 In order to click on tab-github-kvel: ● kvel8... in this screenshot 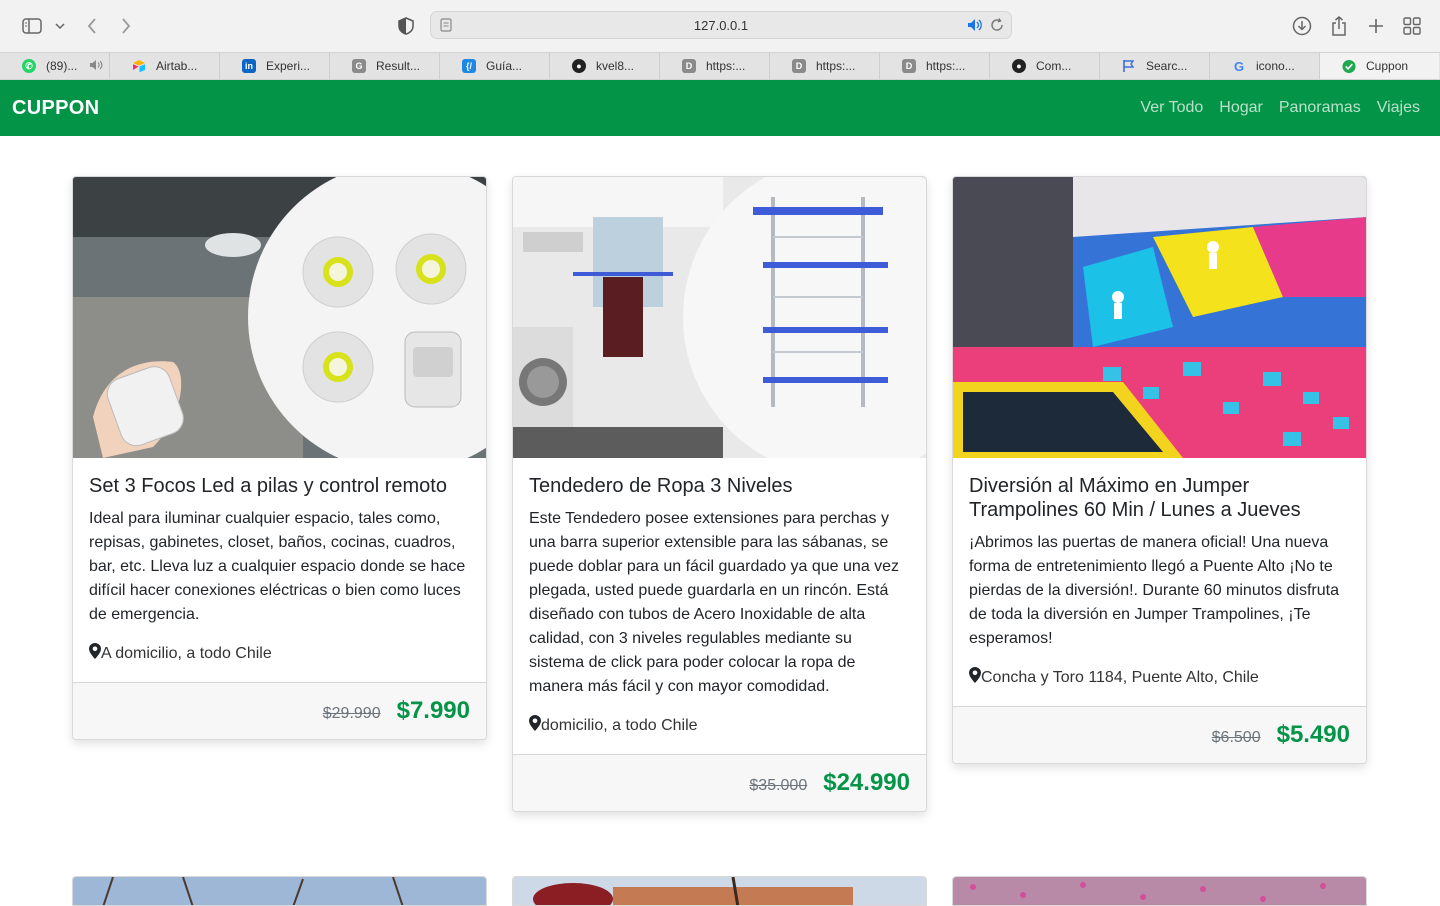, I will do `click(605, 66)`.